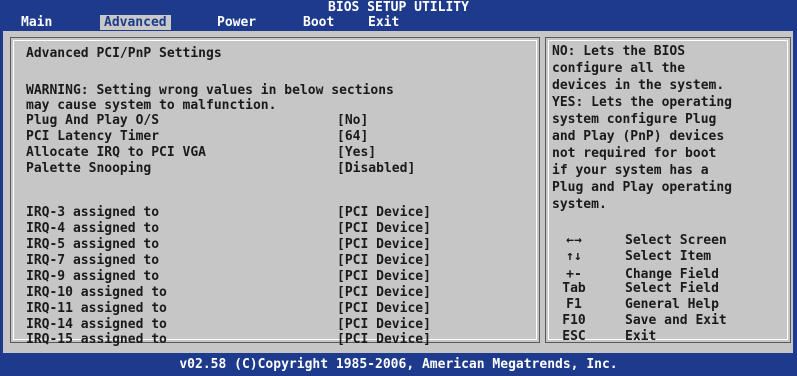 The height and width of the screenshot is (376, 797). Describe the element at coordinates (96, 339) in the screenshot. I see `irq-label-15: IRQ-15 assigned to` at that location.